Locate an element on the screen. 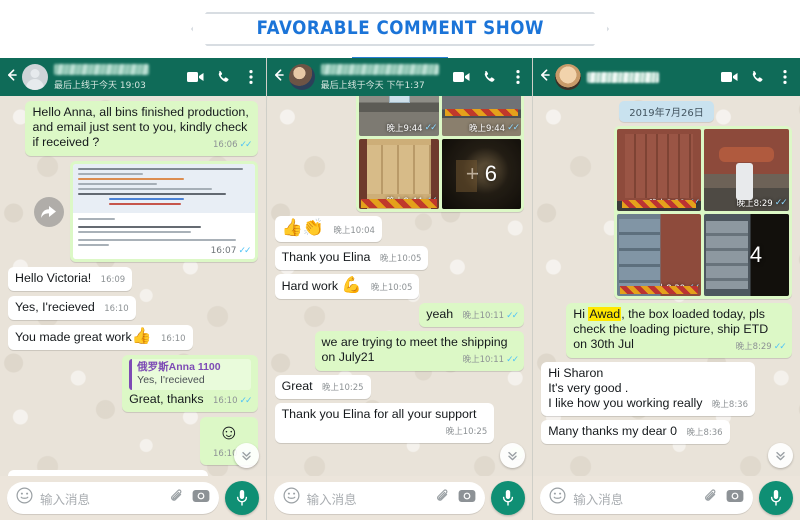 The image size is (800, 520). message-row: Hello Victoria! 16:09 is located at coordinates (133, 279).